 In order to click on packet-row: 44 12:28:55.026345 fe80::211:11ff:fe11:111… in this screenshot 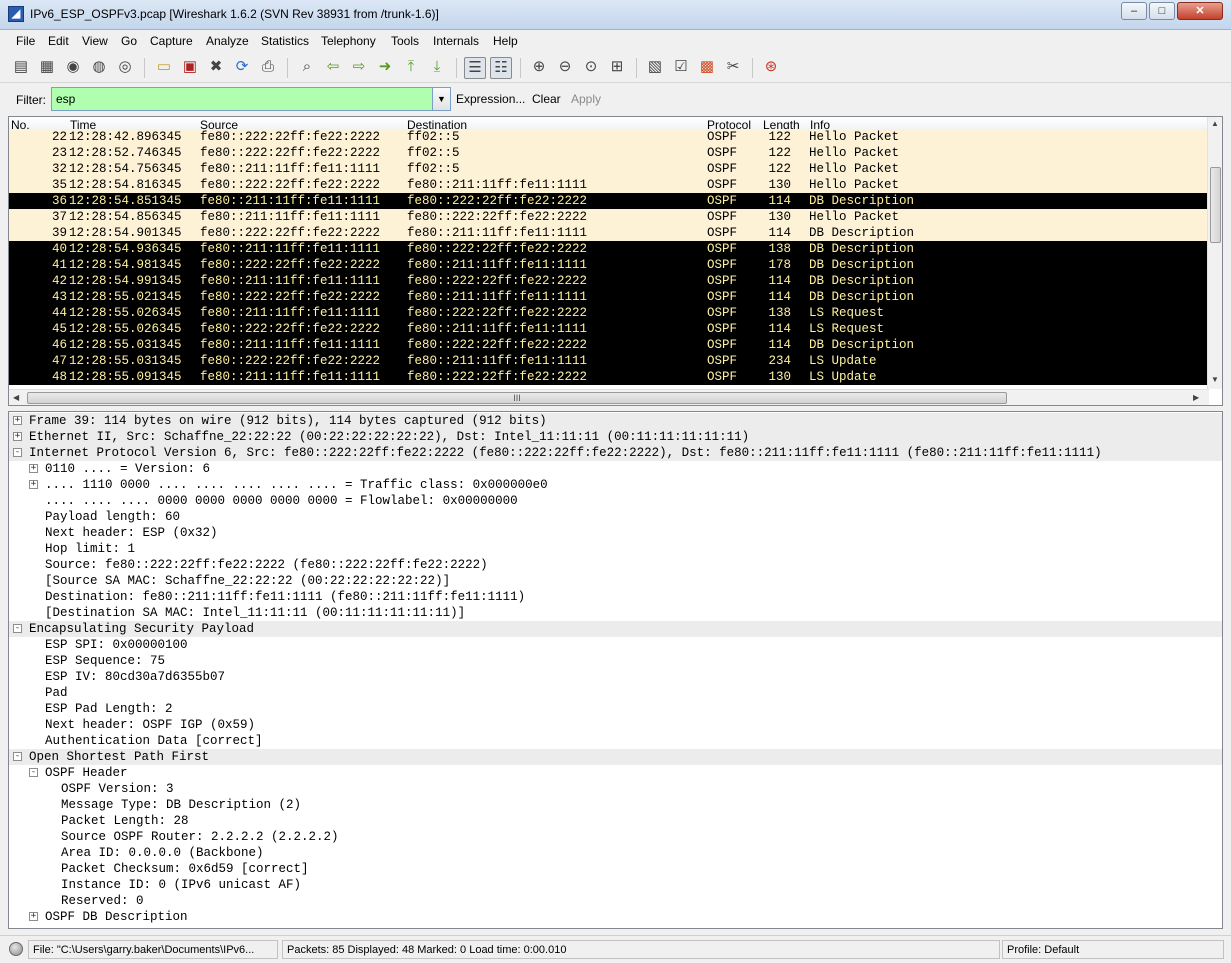, I will do `click(609, 313)`.